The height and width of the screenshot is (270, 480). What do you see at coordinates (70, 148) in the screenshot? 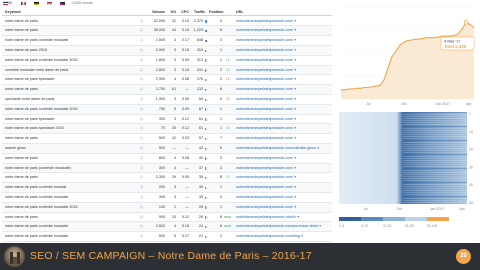
I see `keyword-cell: mamie gloux` at bounding box center [70, 148].